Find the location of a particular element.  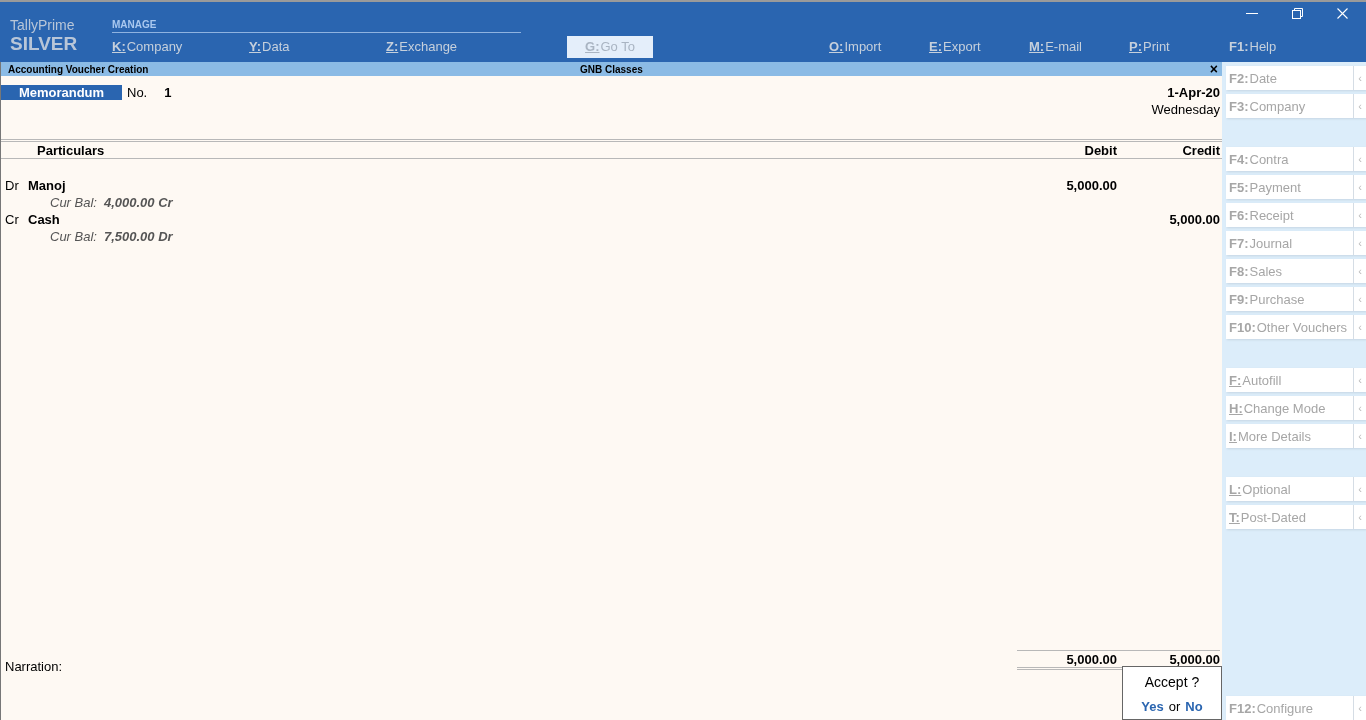

balance-value: 7,500.00 Dr is located at coordinates (138, 236).